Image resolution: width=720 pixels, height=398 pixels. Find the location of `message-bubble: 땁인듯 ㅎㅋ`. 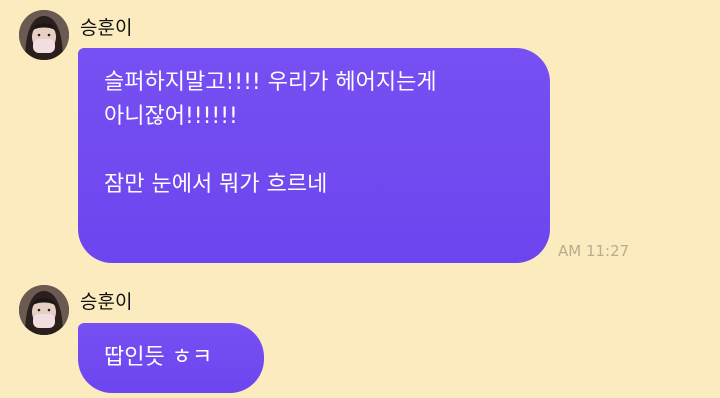

message-bubble: 땁인듯 ㅎㅋ is located at coordinates (171, 358).